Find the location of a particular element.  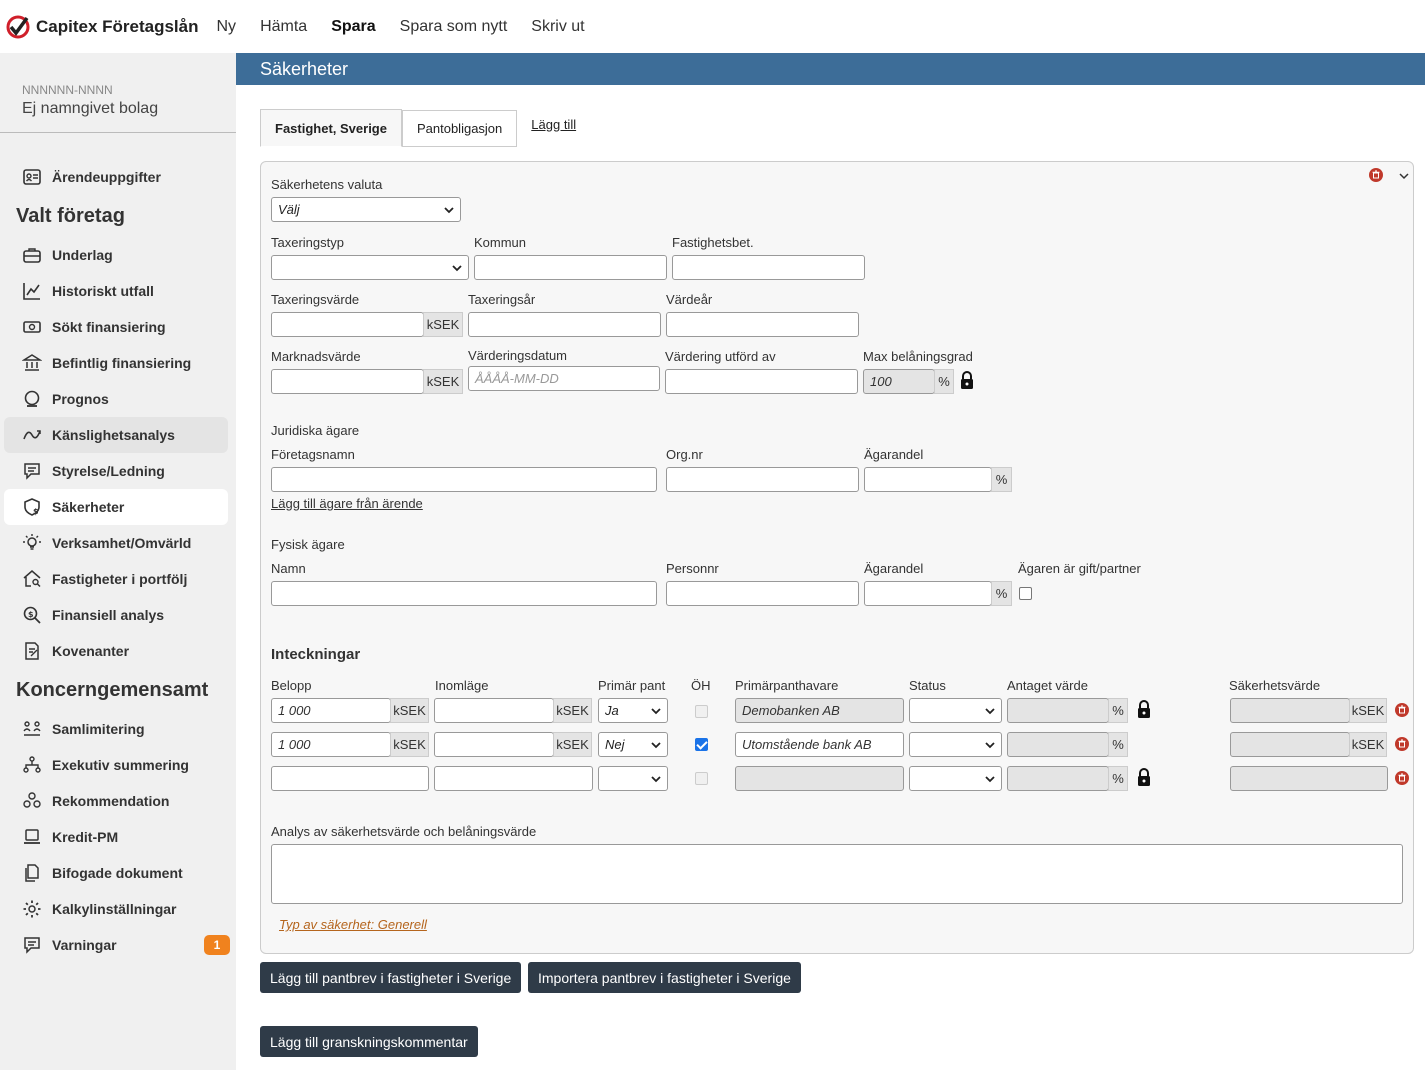

sidebar-item-styrelse-ledning: Styrelse/Ledning is located at coordinates (116, 471).